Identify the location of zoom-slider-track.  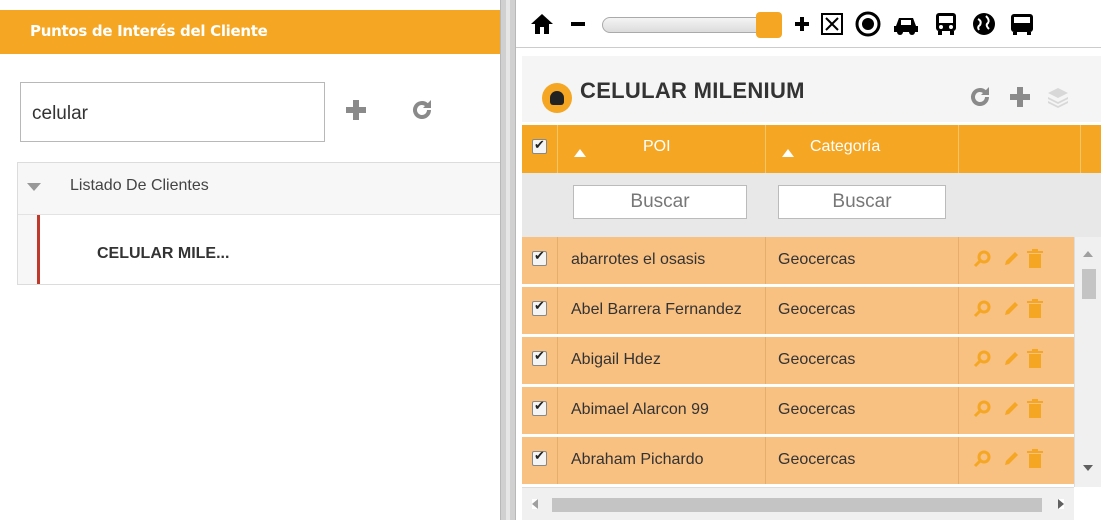
(687, 25).